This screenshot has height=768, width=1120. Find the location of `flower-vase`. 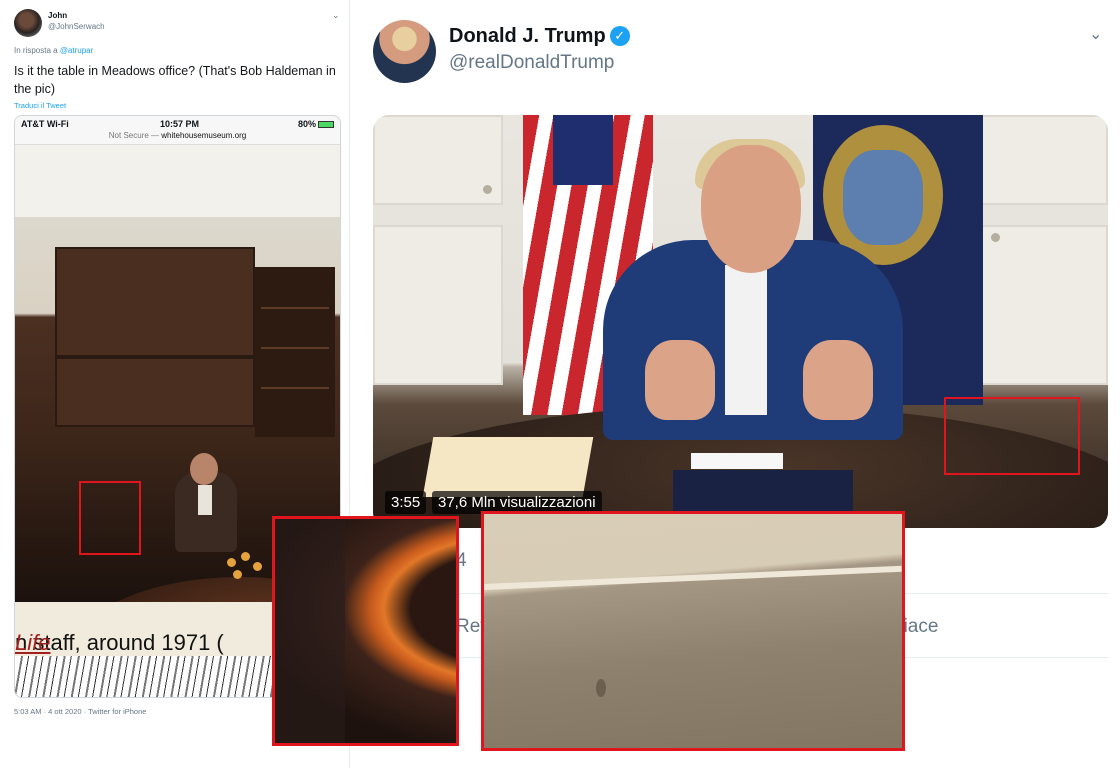

flower-vase is located at coordinates (248, 572).